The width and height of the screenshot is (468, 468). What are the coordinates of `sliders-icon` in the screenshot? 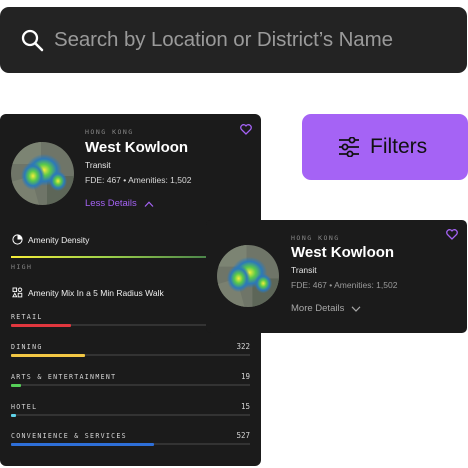 It's located at (349, 147).